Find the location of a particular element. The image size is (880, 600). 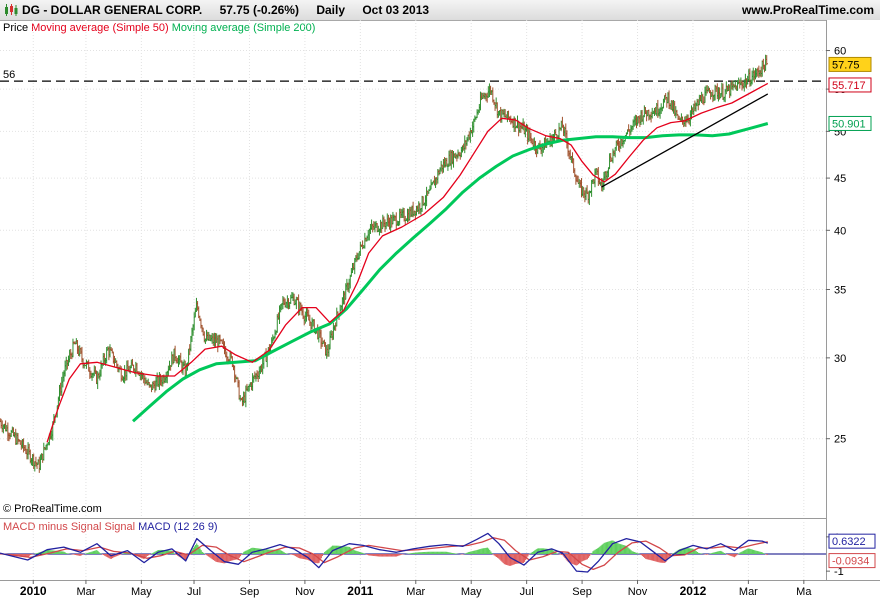

price-tick-label: 60 is located at coordinates (840, 52).